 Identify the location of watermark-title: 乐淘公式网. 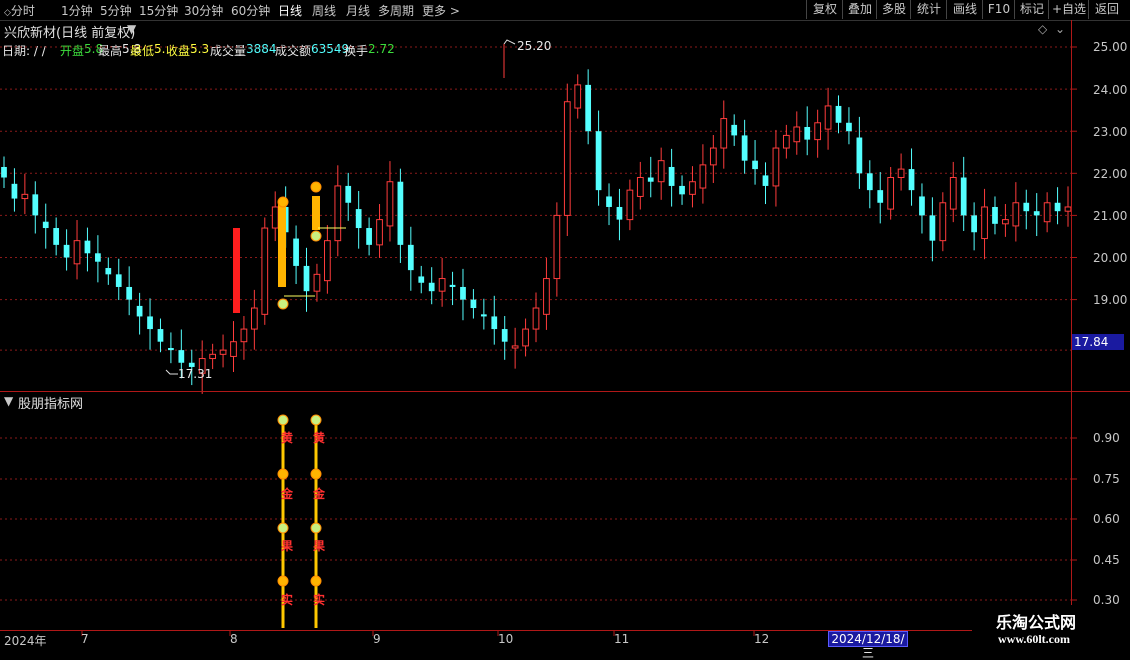
(1036, 622).